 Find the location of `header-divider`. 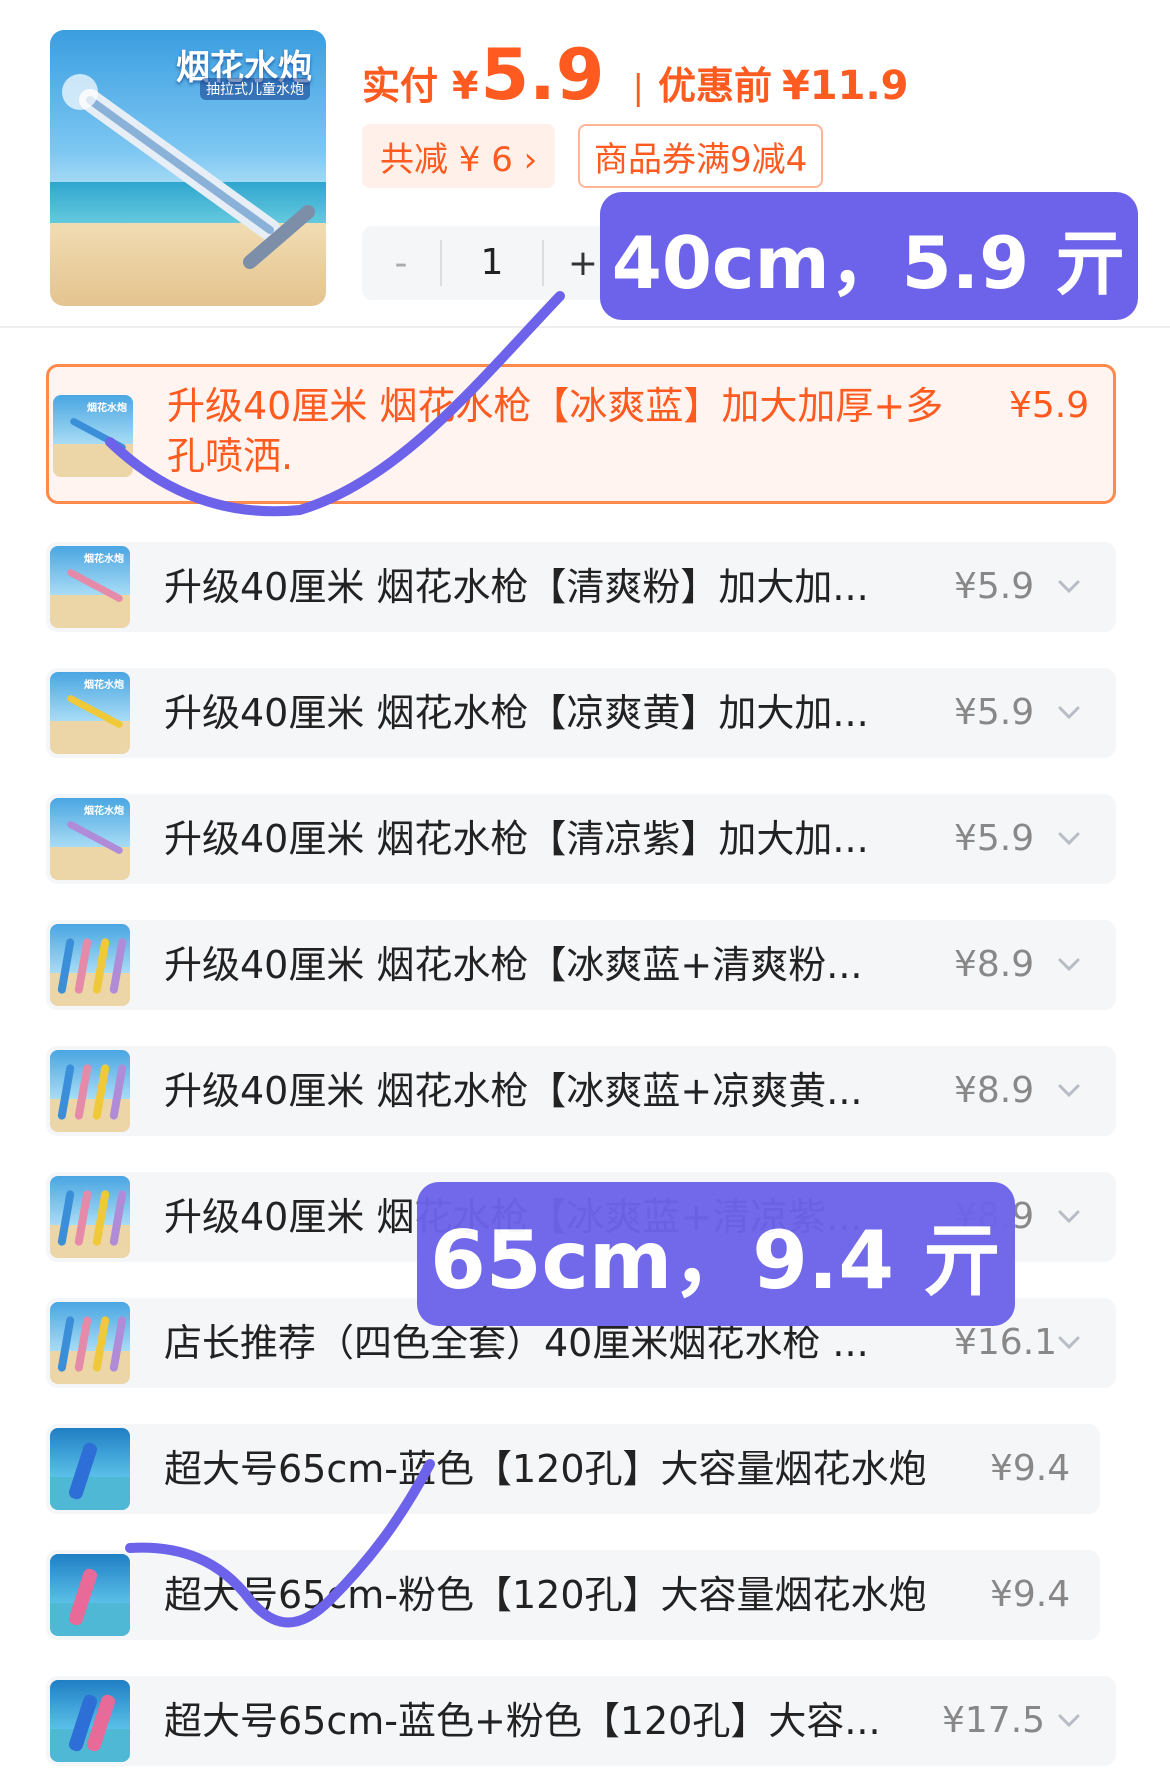

header-divider is located at coordinates (585, 327).